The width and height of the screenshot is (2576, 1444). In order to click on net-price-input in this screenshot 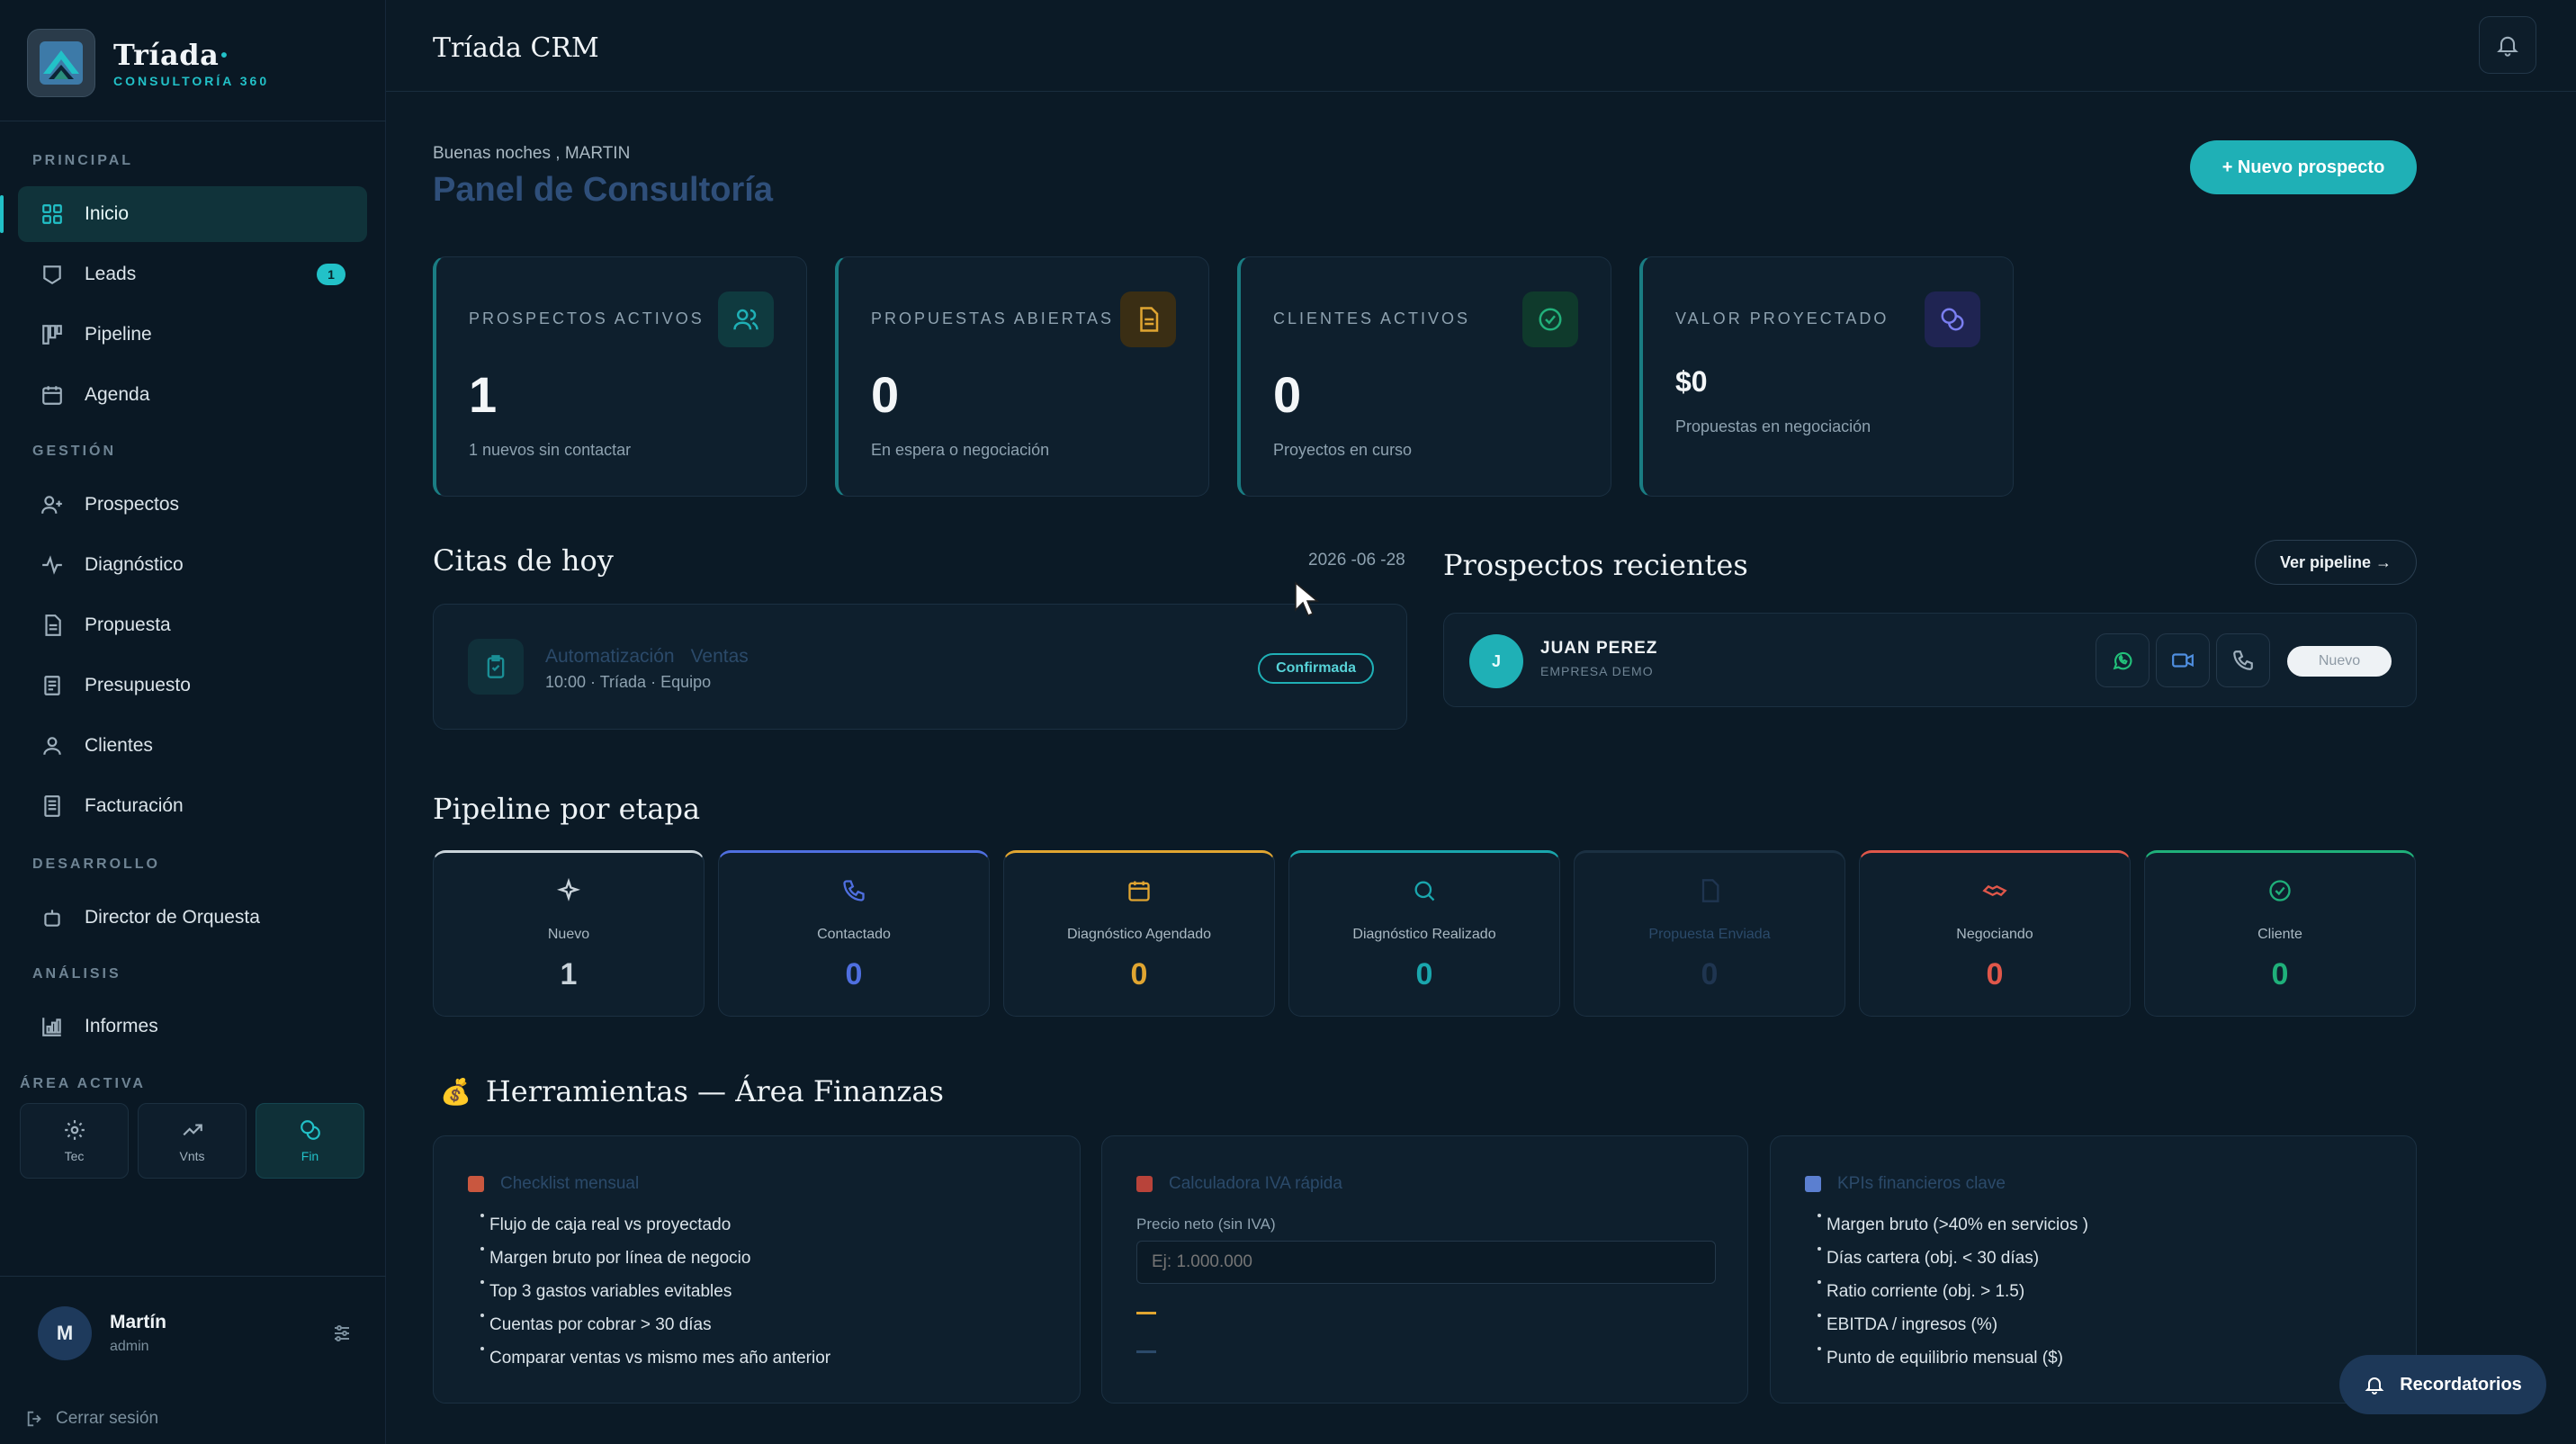, I will do `click(1426, 1262)`.